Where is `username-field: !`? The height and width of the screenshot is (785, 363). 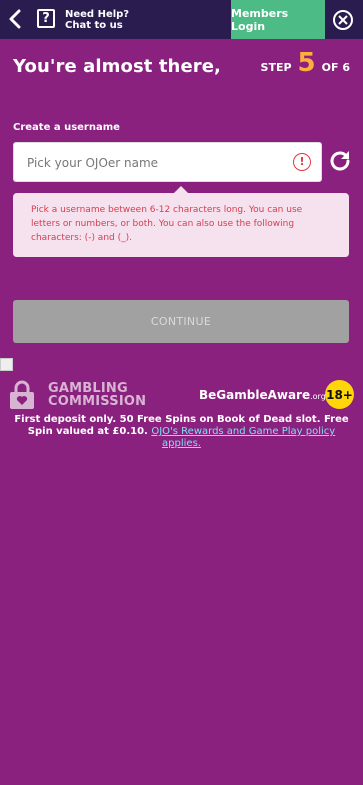 username-field: ! is located at coordinates (167, 162).